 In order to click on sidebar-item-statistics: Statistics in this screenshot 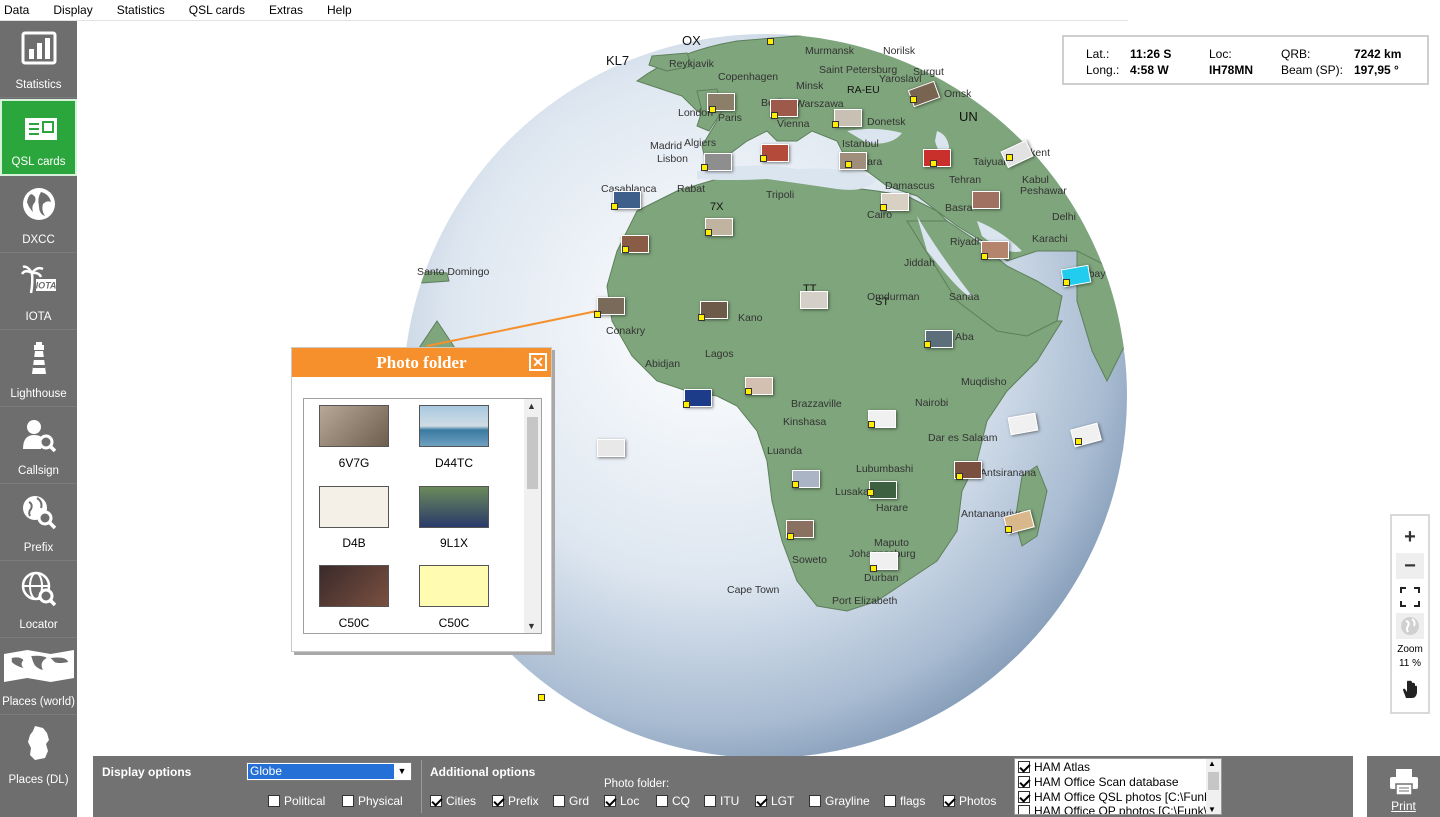, I will do `click(38, 59)`.